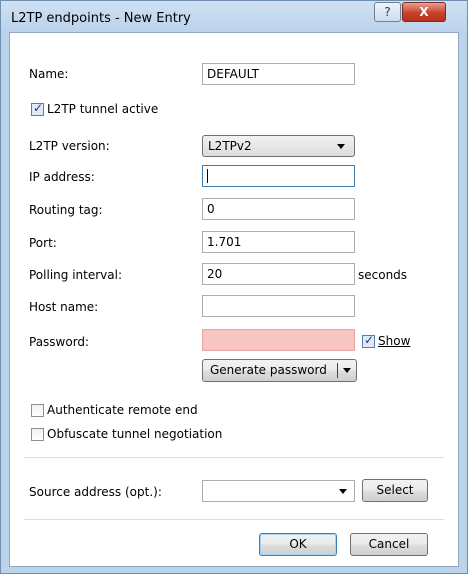 This screenshot has width=470, height=576. Describe the element at coordinates (278, 74) in the screenshot. I see `name-field: DEFAULT` at that location.